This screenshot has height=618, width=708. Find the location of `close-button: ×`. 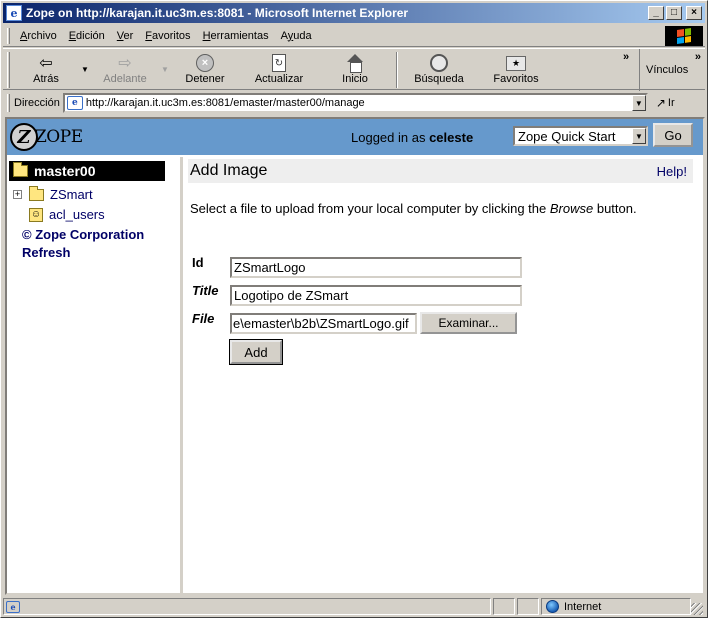

close-button: × is located at coordinates (694, 13).